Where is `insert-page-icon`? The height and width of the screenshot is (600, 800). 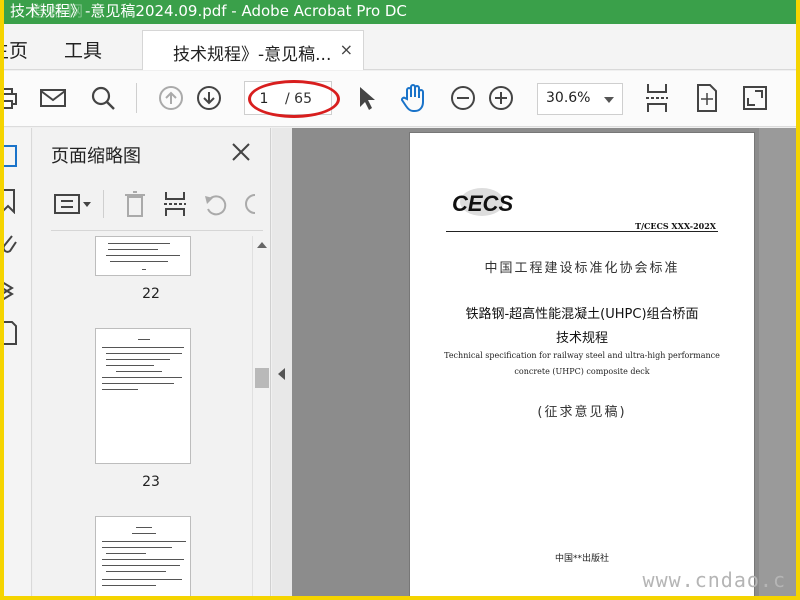 insert-page-icon is located at coordinates (175, 204).